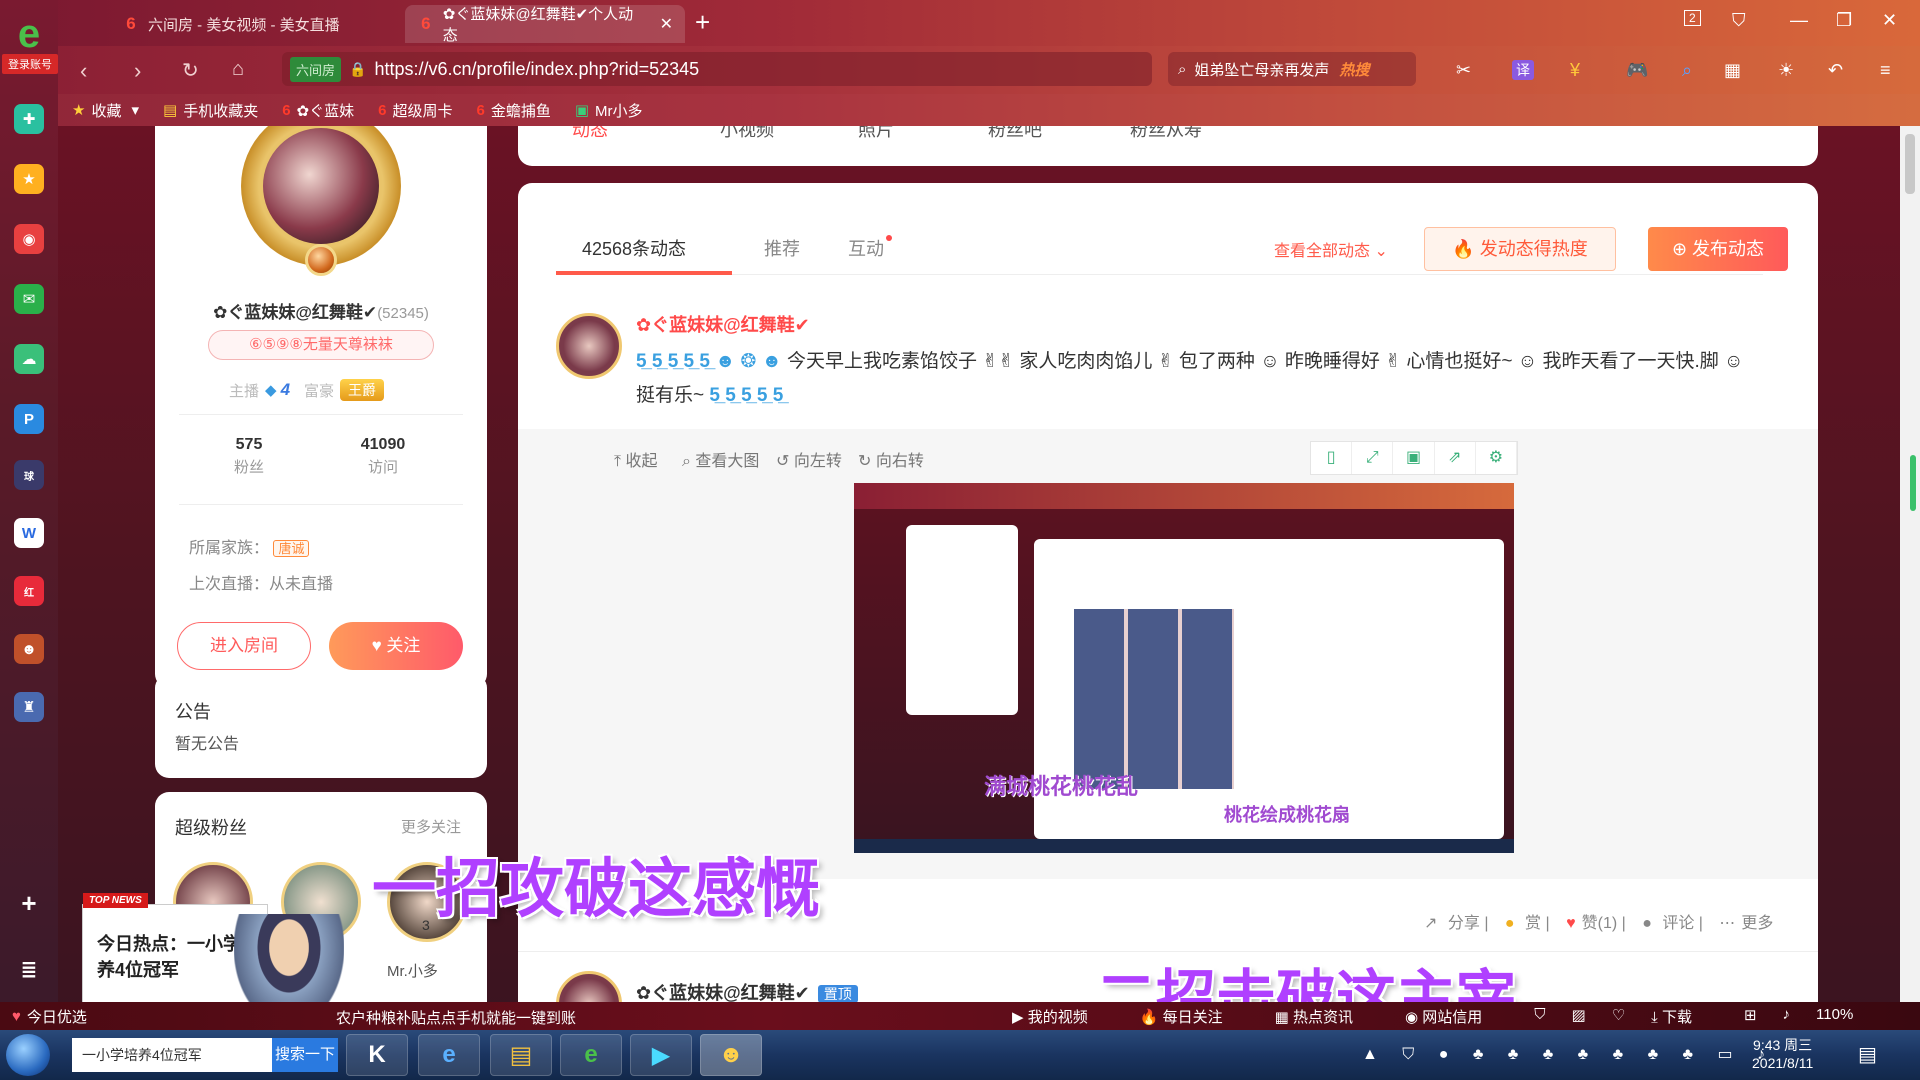  Describe the element at coordinates (260, 24) in the screenshot. I see `tab-liujianfang: 6 六间房 - 美女视频 - 美女直播` at that location.